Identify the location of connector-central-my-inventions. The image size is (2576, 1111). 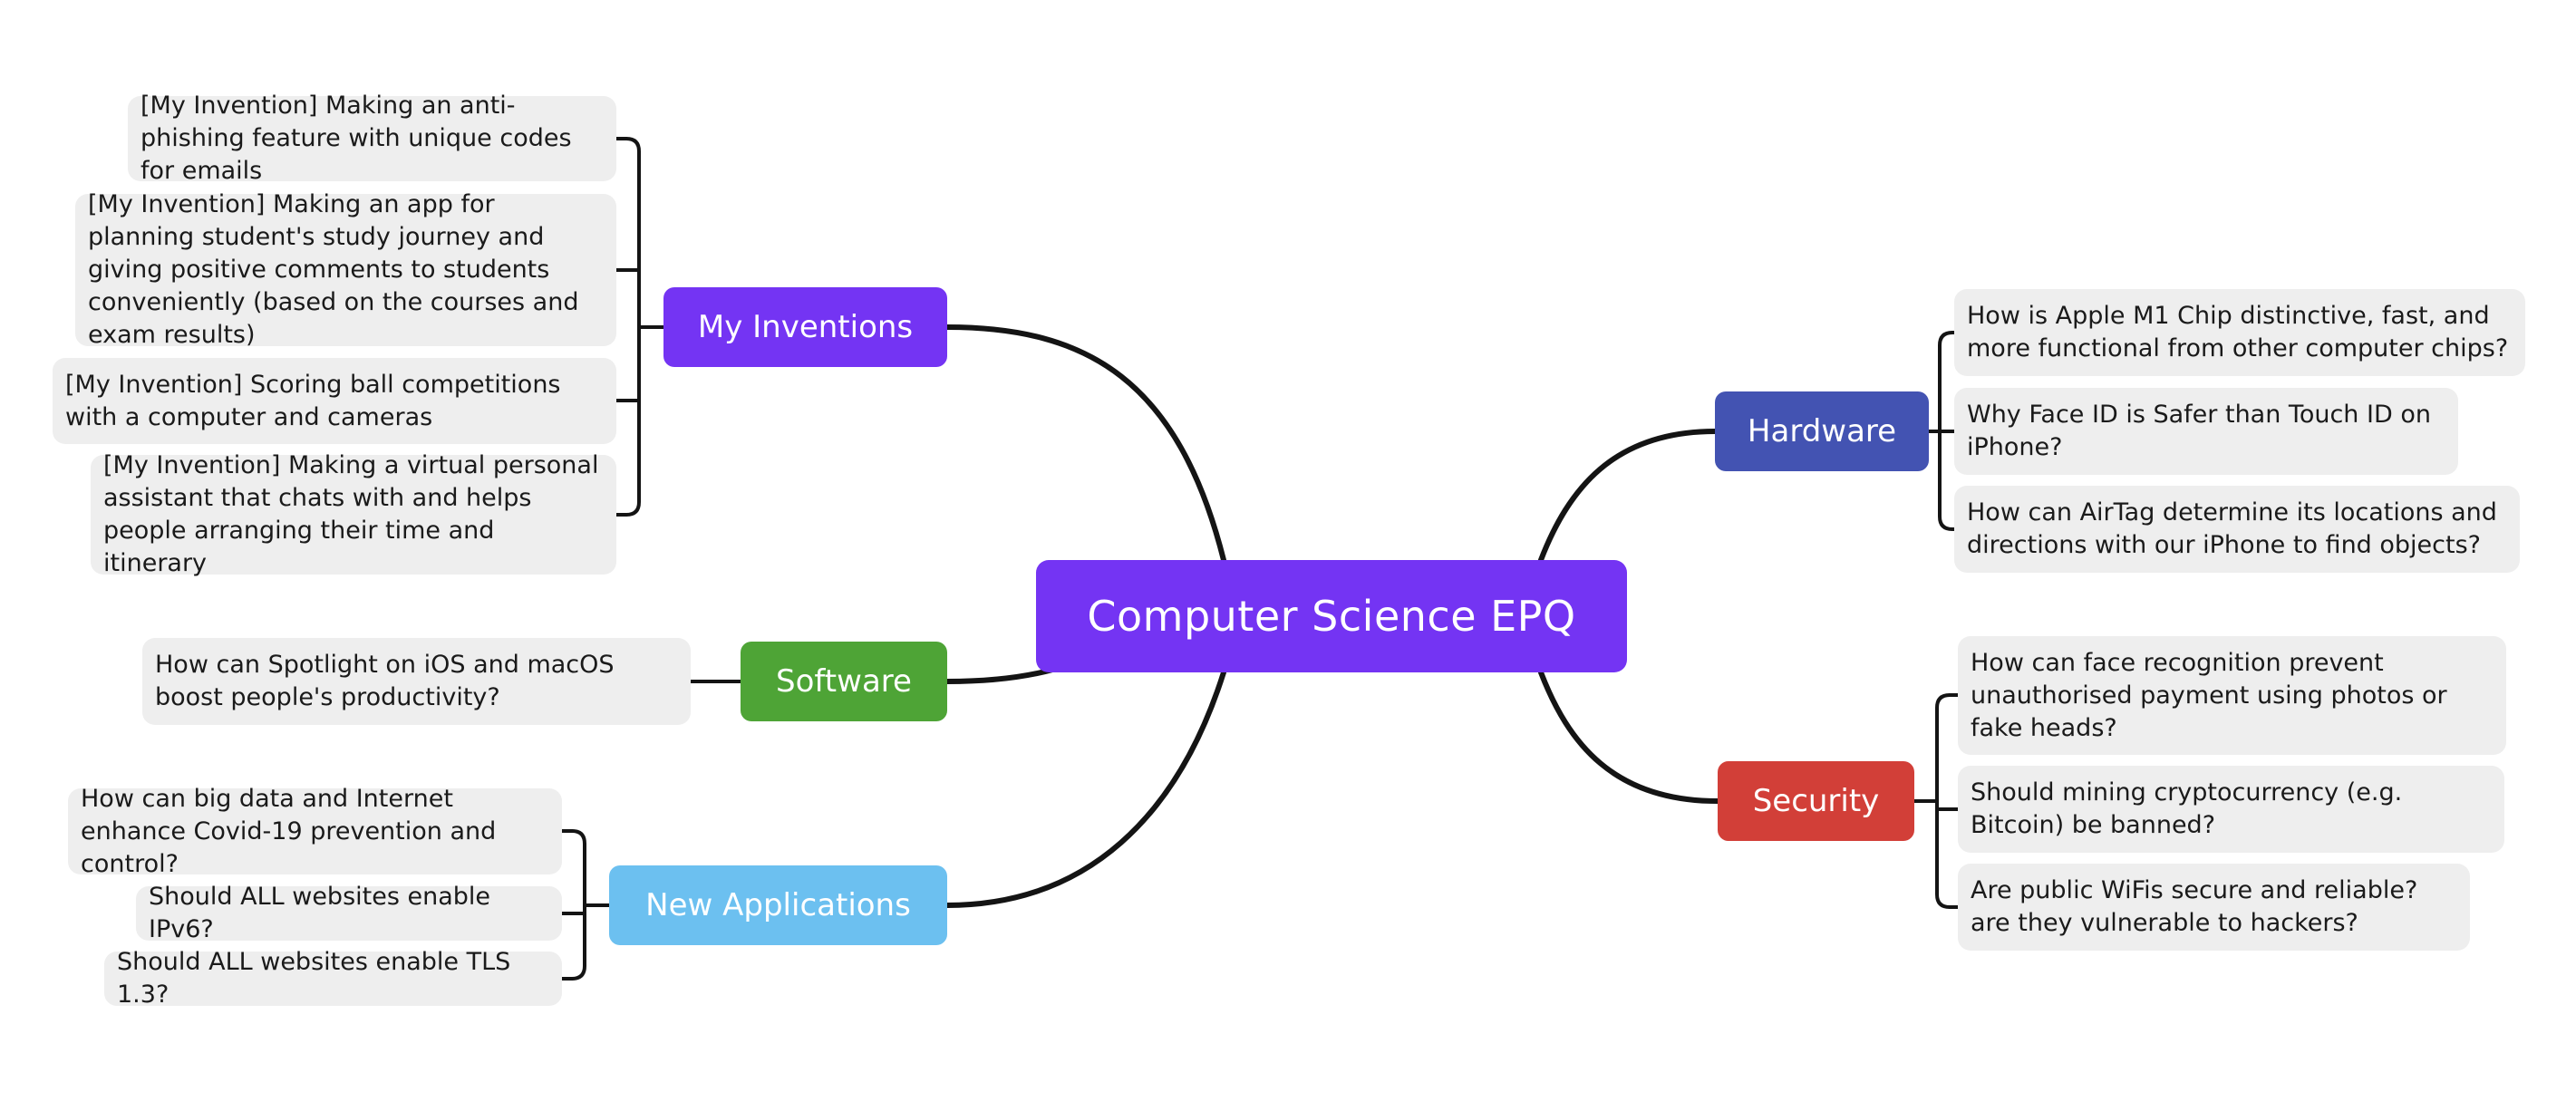
(1085, 443).